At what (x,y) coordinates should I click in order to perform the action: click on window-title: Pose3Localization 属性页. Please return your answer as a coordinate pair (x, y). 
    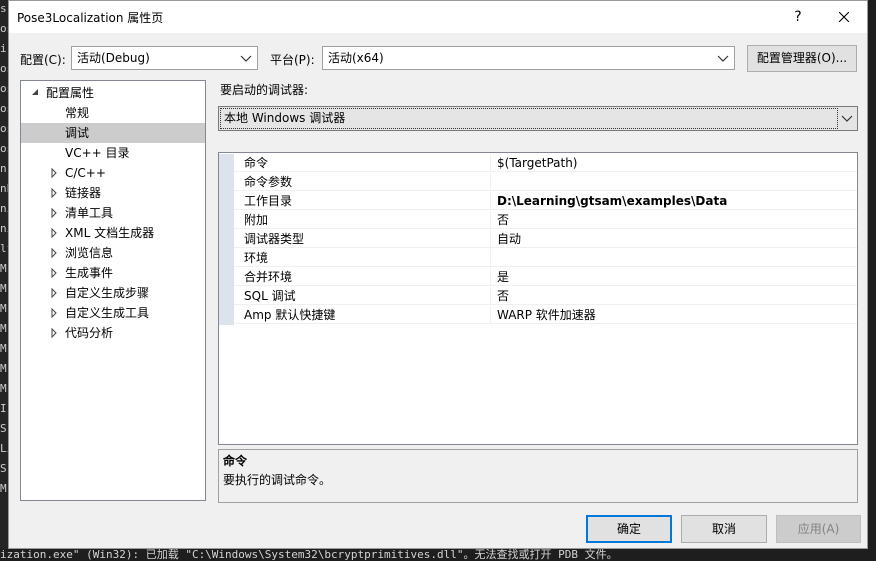
    Looking at the image, I should click on (90, 18).